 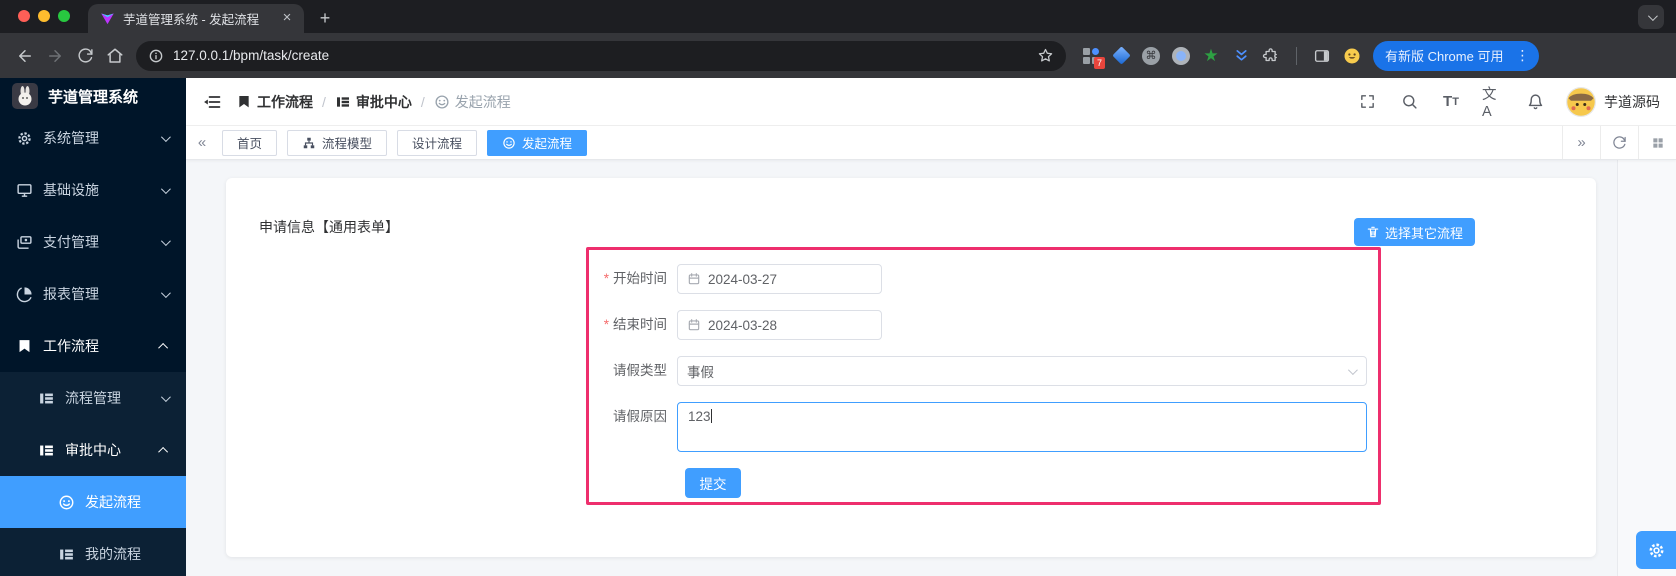 I want to click on sidebar-item-create-process: 发起流程, so click(x=93, y=502).